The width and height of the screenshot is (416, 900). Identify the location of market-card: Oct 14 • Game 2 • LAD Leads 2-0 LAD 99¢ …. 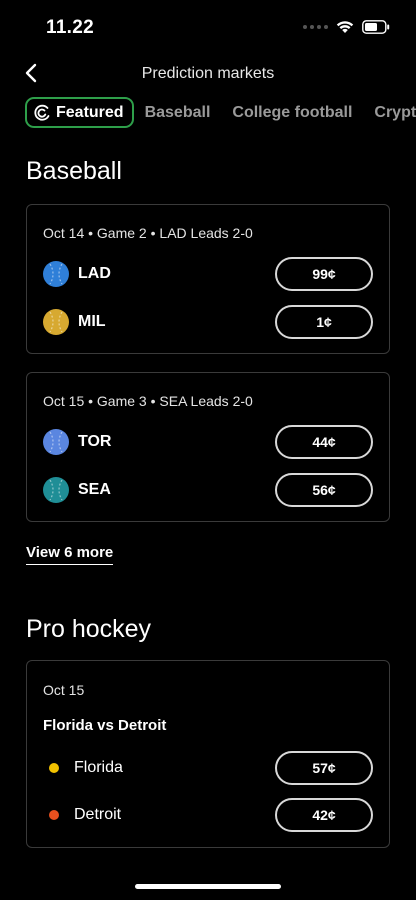
(208, 279).